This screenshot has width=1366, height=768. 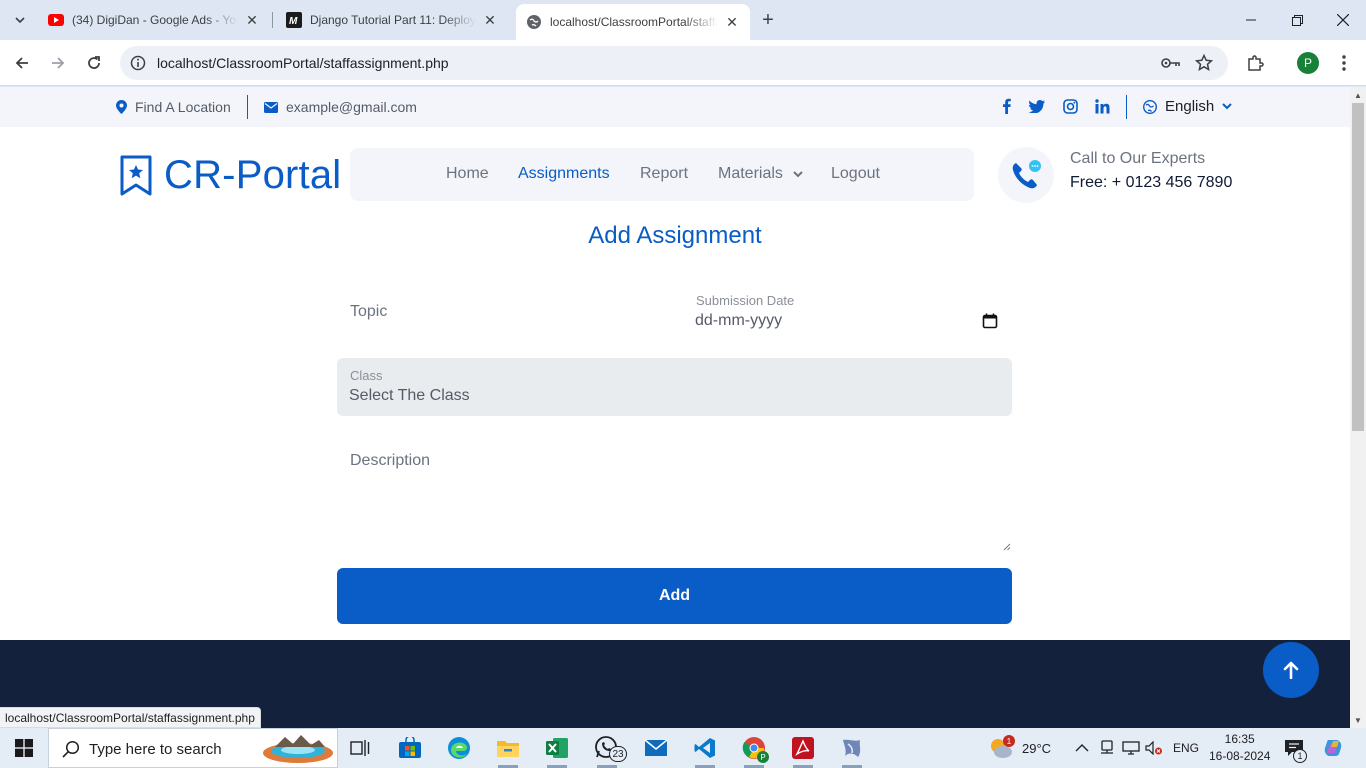 I want to click on browser-tab-youtube: (34) DigiDan - Google Ads - YouTube ✕, so click(x=154, y=20).